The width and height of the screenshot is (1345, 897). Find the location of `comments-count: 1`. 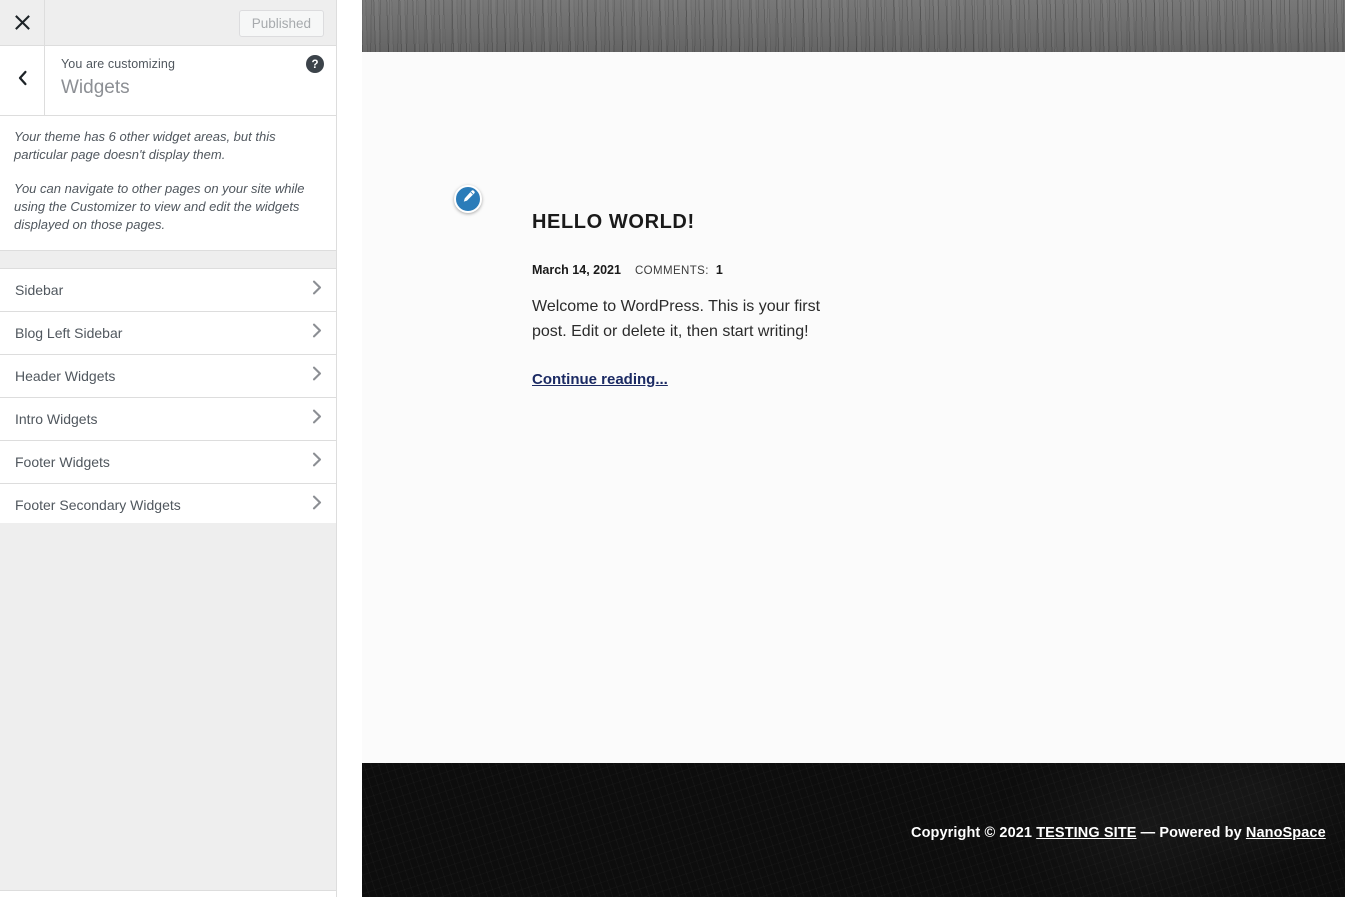

comments-count: 1 is located at coordinates (719, 270).